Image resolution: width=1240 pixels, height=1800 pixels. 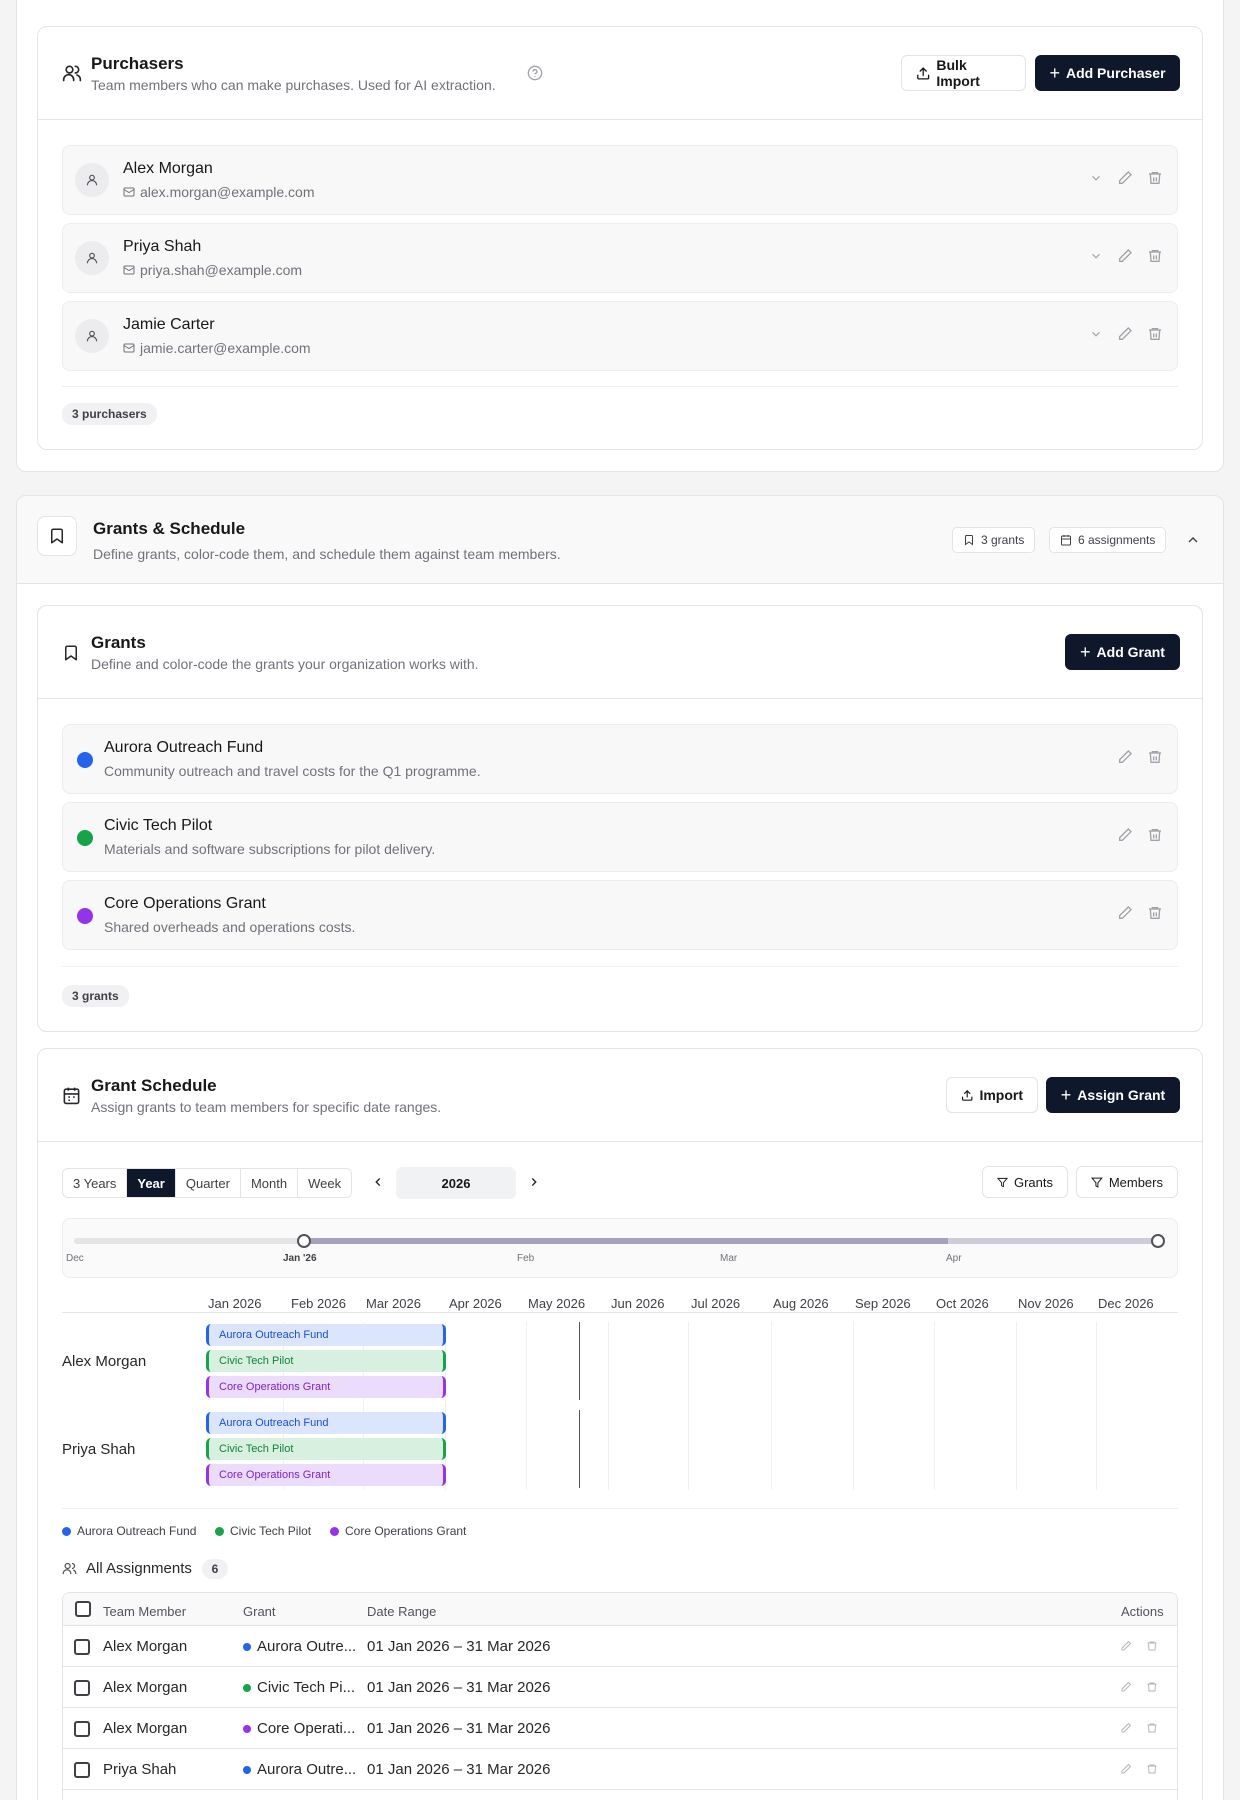 I want to click on view-3-years: 3 Years, so click(x=95, y=1183).